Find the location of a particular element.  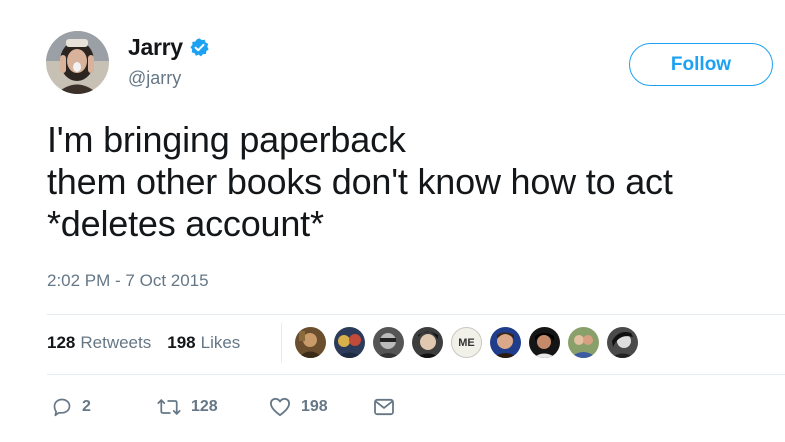

direct-message-button is located at coordinates (384, 407).